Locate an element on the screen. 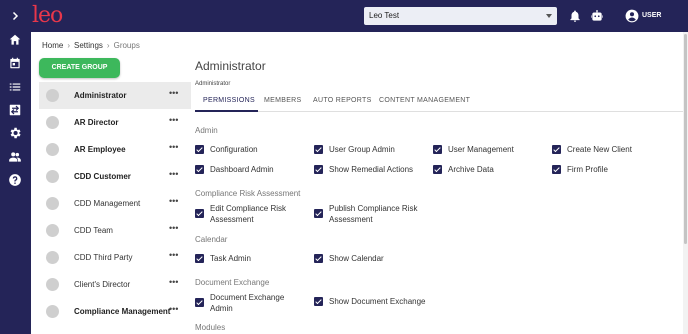  permission-label: Edit Compliance Risk Assessment is located at coordinates (248, 214).